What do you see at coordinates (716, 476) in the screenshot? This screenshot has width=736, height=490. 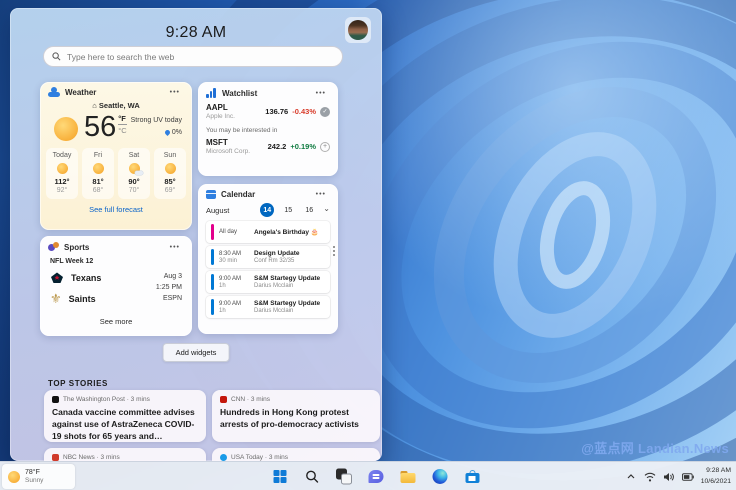 I see `taskbar-clock: 9:28 AM 10/6/2021` at bounding box center [716, 476].